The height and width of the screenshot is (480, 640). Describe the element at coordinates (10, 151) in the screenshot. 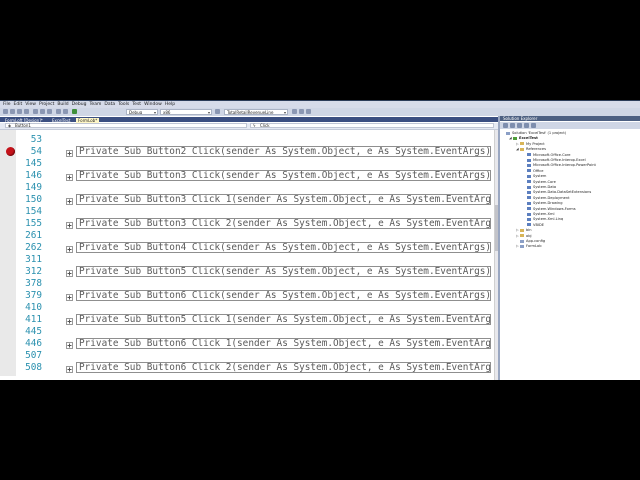

I see `breakpoint-icon` at that location.